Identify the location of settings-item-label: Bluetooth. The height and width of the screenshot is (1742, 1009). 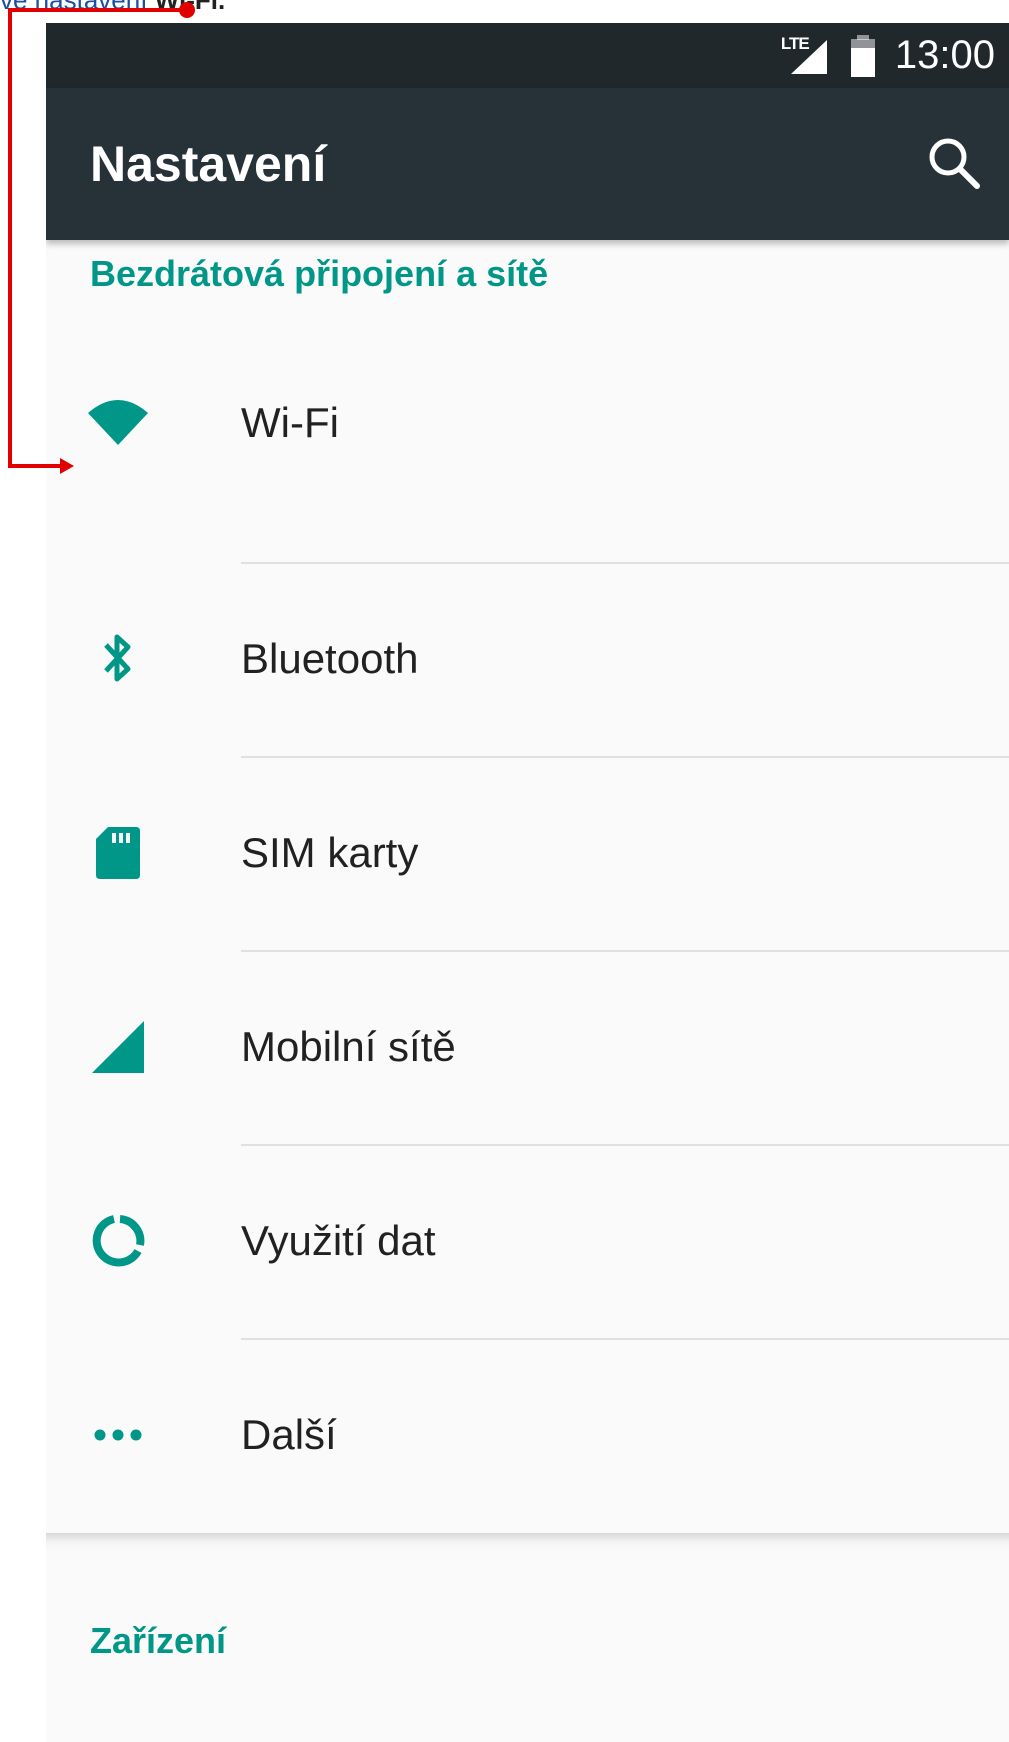
(330, 658).